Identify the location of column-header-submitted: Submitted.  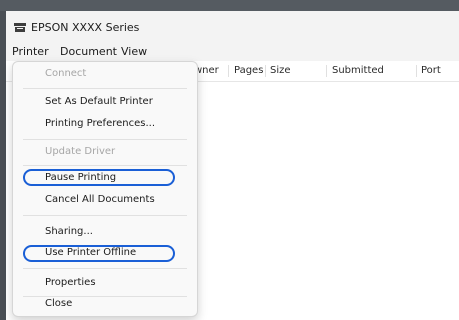
(358, 70).